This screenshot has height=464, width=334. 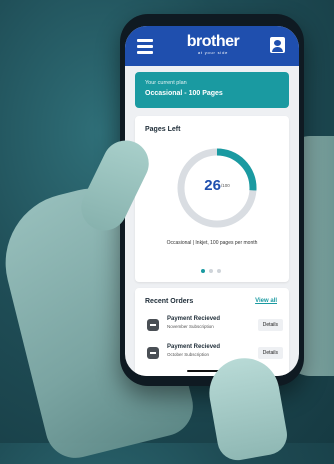 I want to click on view-all-link: View all, so click(x=266, y=301).